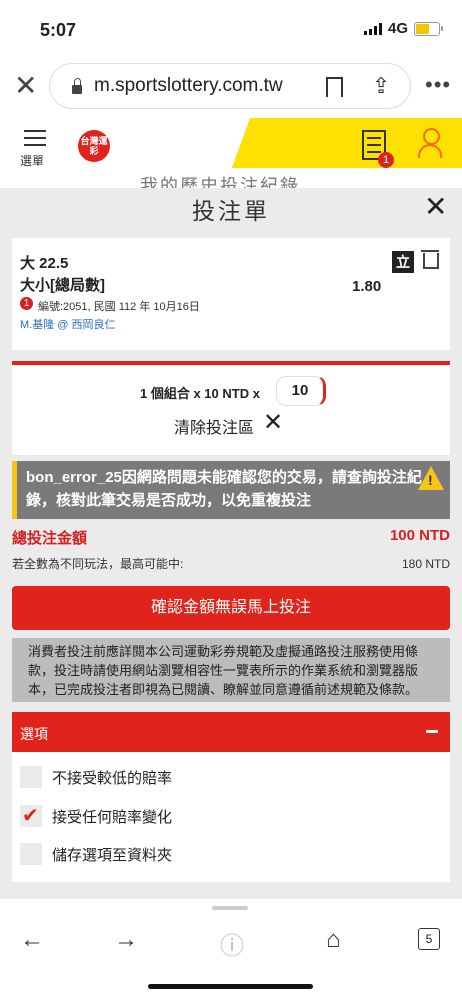  I want to click on page-info-icon: ⓘ, so click(232, 943).